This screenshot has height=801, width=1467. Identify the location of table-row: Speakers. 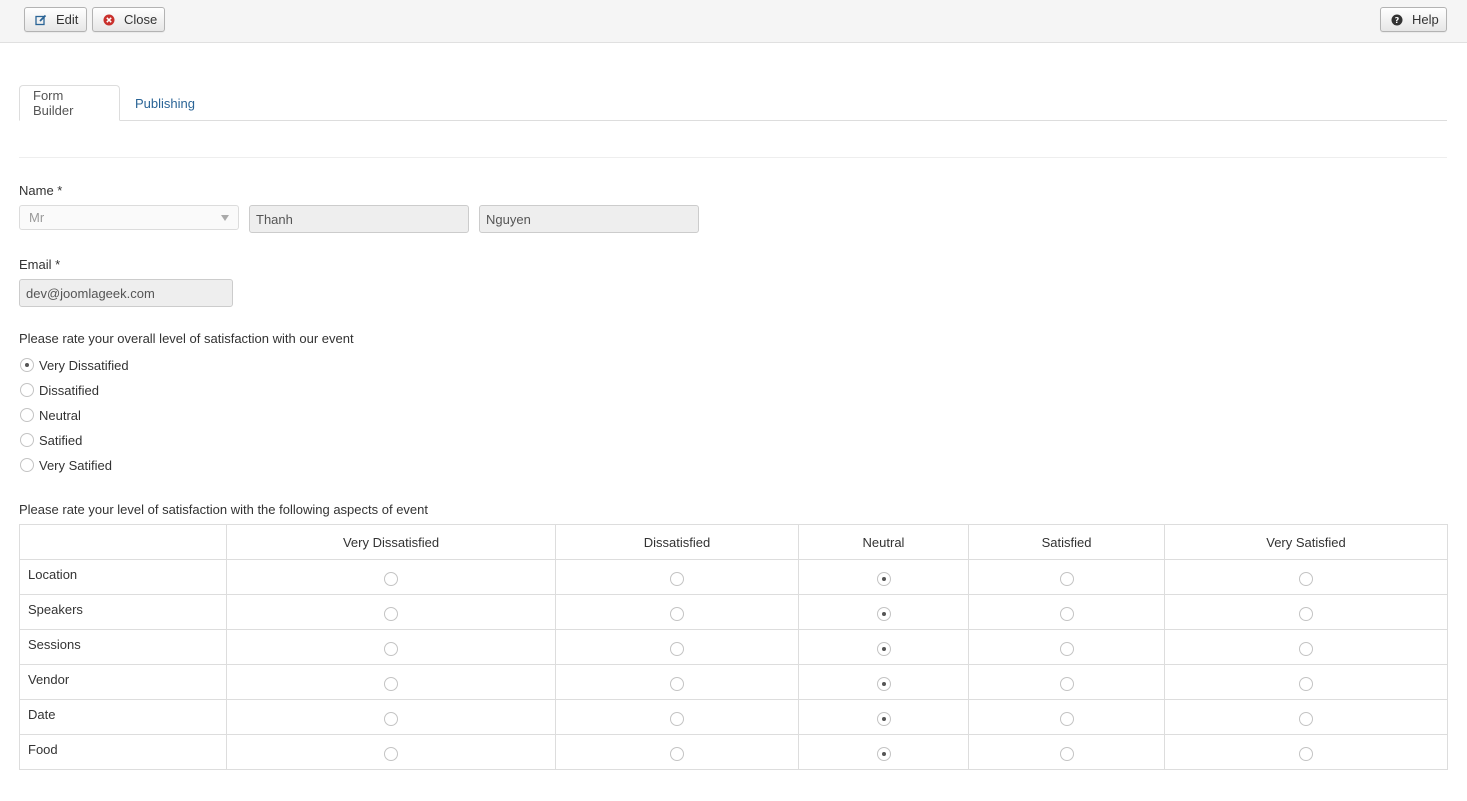
(733, 612).